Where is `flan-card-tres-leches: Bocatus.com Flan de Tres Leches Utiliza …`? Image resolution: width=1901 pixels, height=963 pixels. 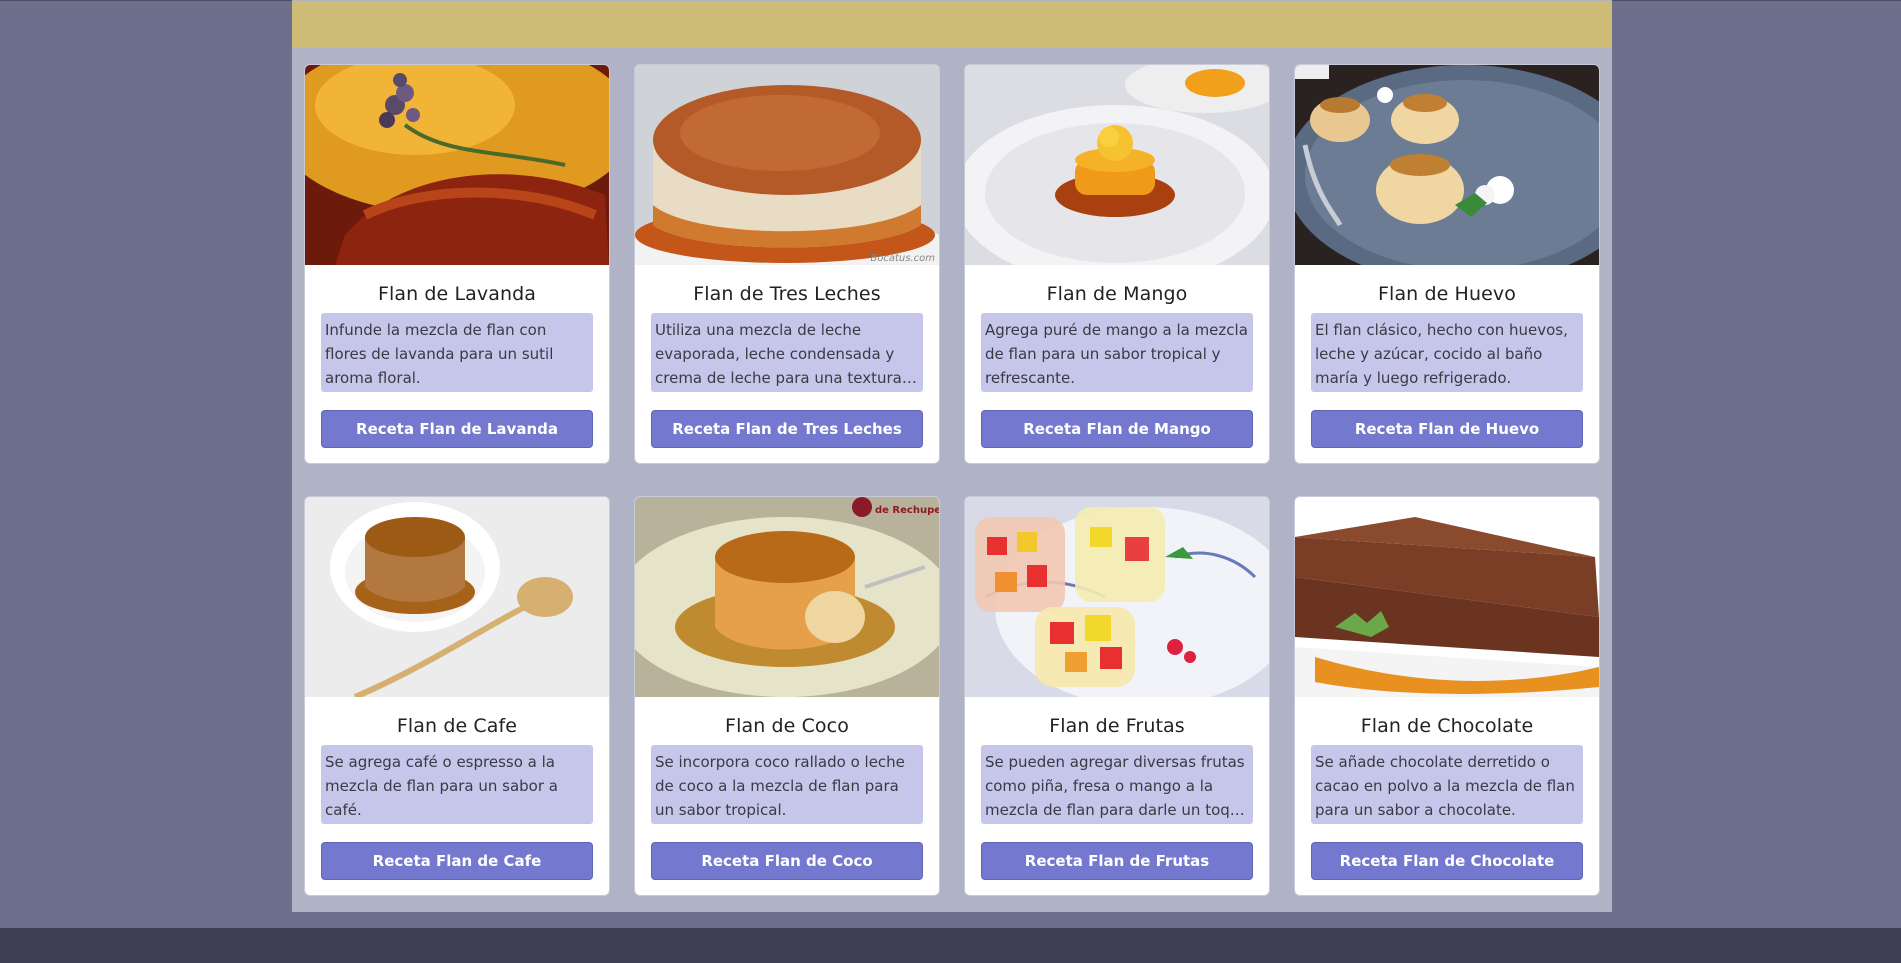 flan-card-tres-leches: Bocatus.com Flan de Tres Leches Utiliza … is located at coordinates (787, 264).